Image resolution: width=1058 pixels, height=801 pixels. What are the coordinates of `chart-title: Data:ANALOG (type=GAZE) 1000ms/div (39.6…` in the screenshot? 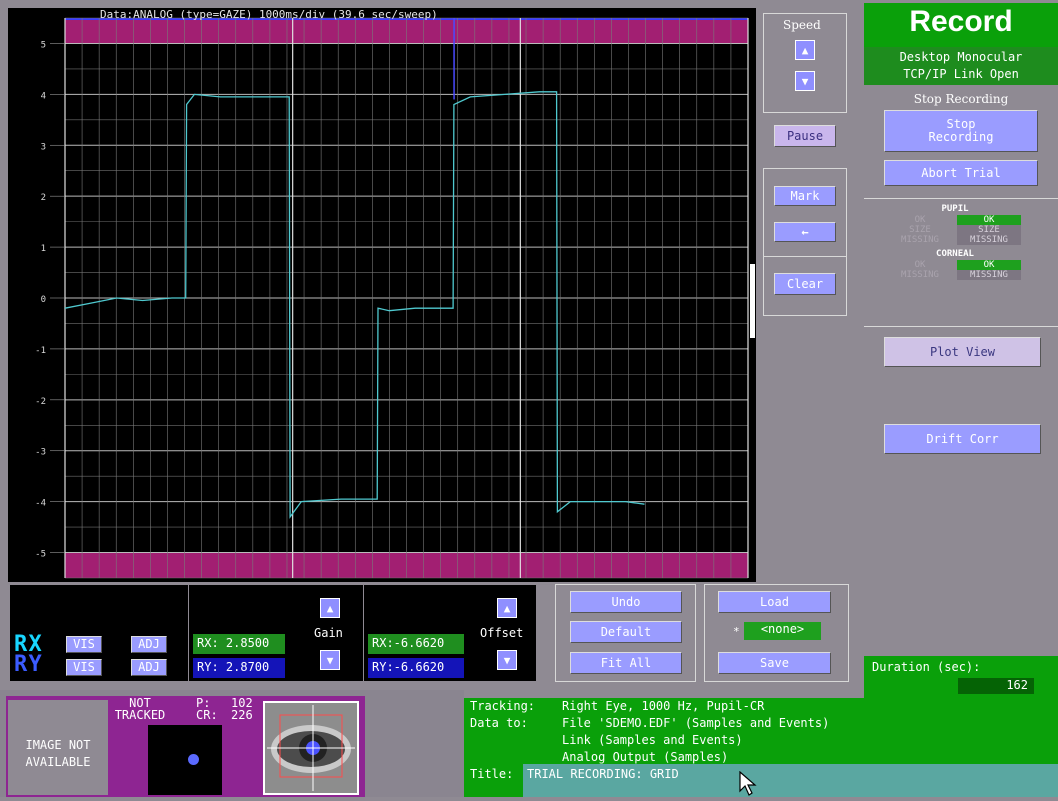 It's located at (269, 14).